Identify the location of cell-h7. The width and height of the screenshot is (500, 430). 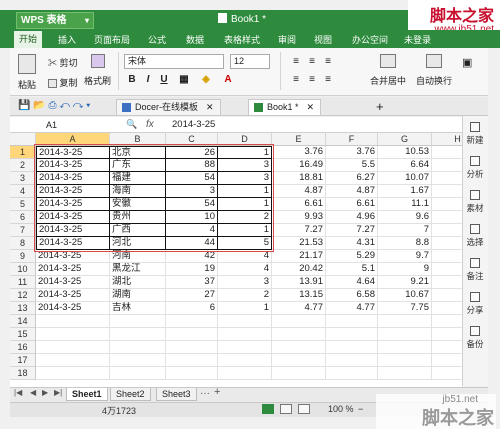
(447, 230).